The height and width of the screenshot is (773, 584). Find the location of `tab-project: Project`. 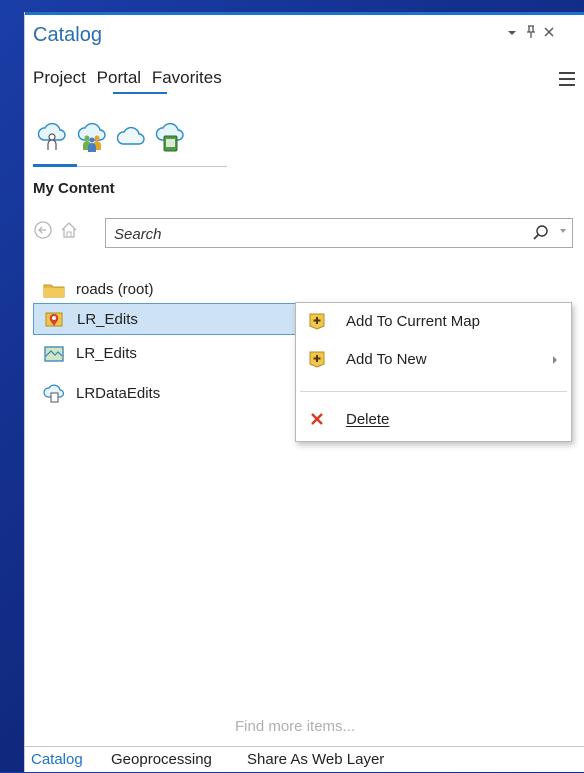

tab-project: Project is located at coordinates (59, 77).